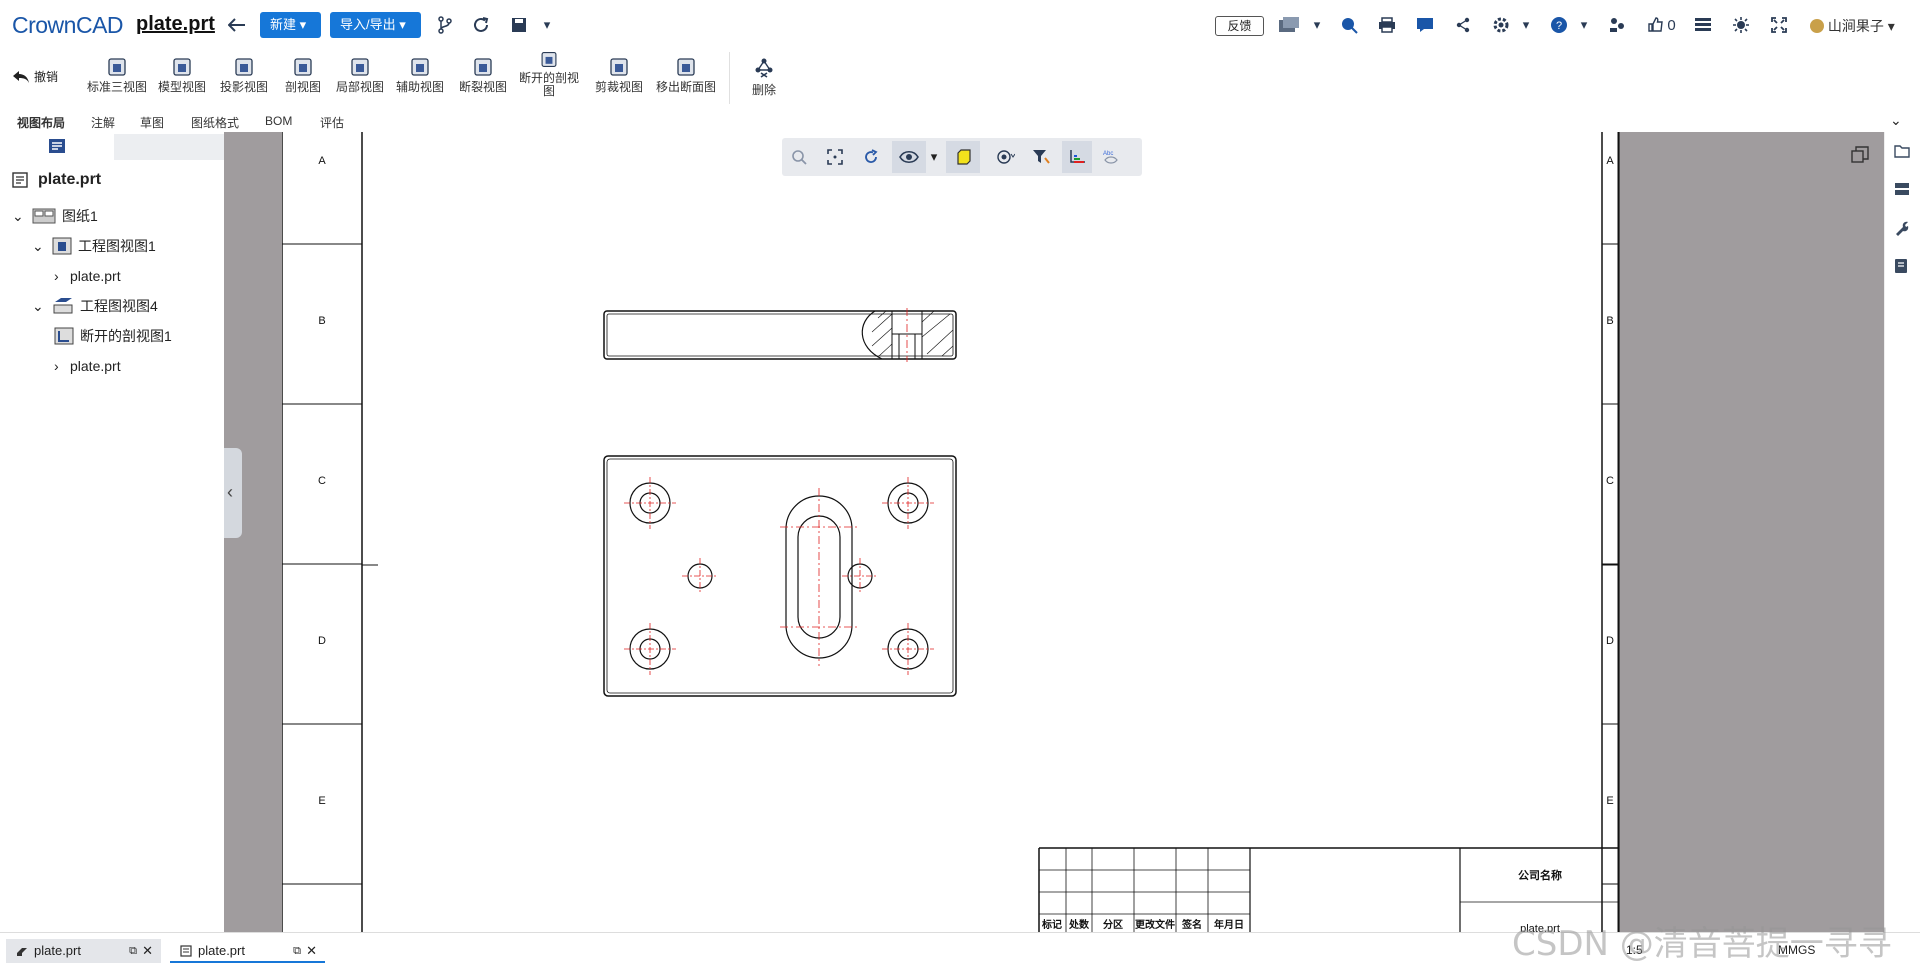  I want to click on tab-evaluate: 评估, so click(332, 122).